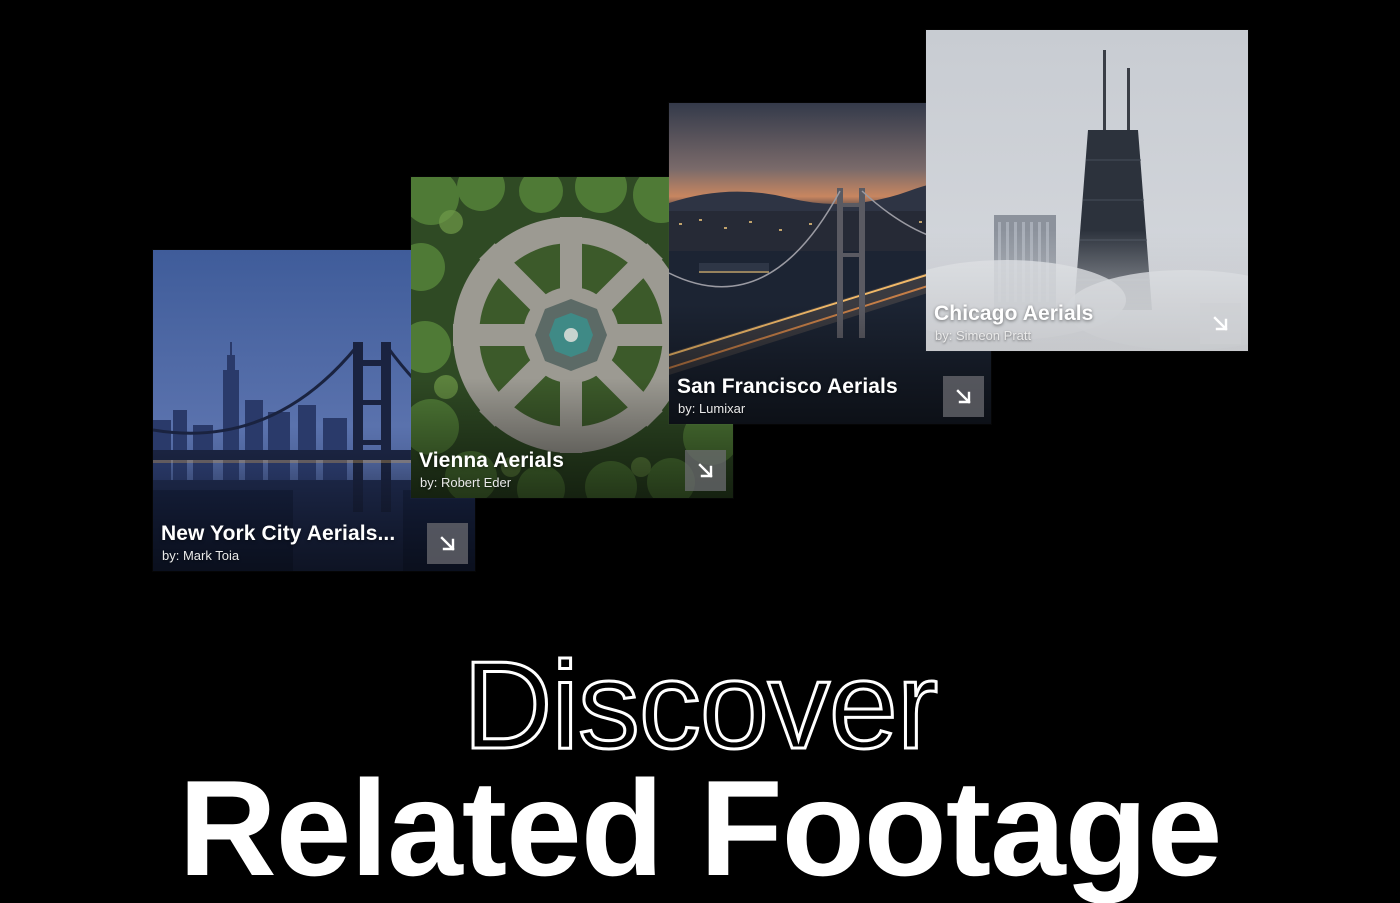 The width and height of the screenshot is (1400, 903). Describe the element at coordinates (1013, 314) in the screenshot. I see `card-title: Chicago Aerials` at that location.